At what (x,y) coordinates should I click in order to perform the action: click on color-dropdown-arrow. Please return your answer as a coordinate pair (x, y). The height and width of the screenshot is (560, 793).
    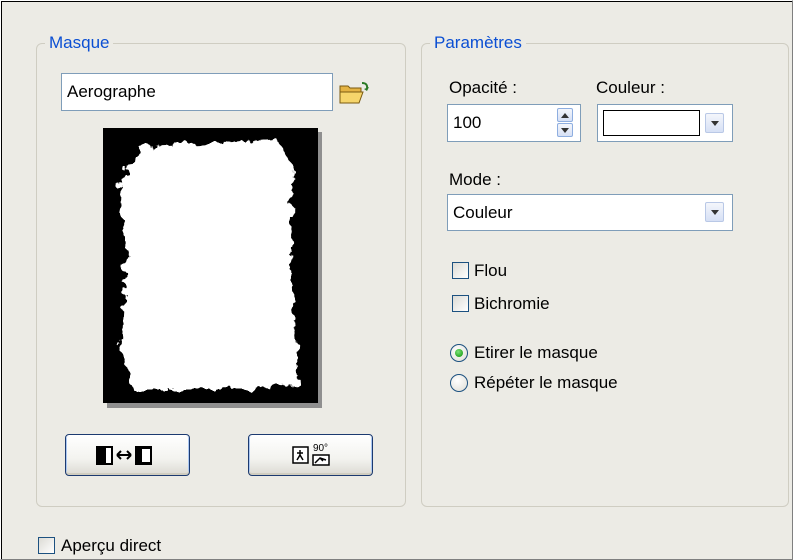
    Looking at the image, I should click on (714, 123).